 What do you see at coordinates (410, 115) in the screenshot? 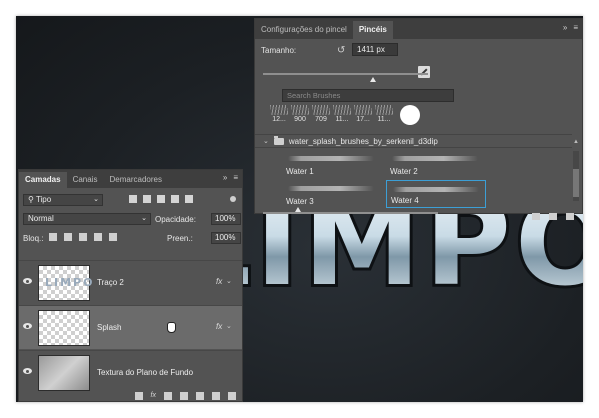
I see `round-brush-preset` at bounding box center [410, 115].